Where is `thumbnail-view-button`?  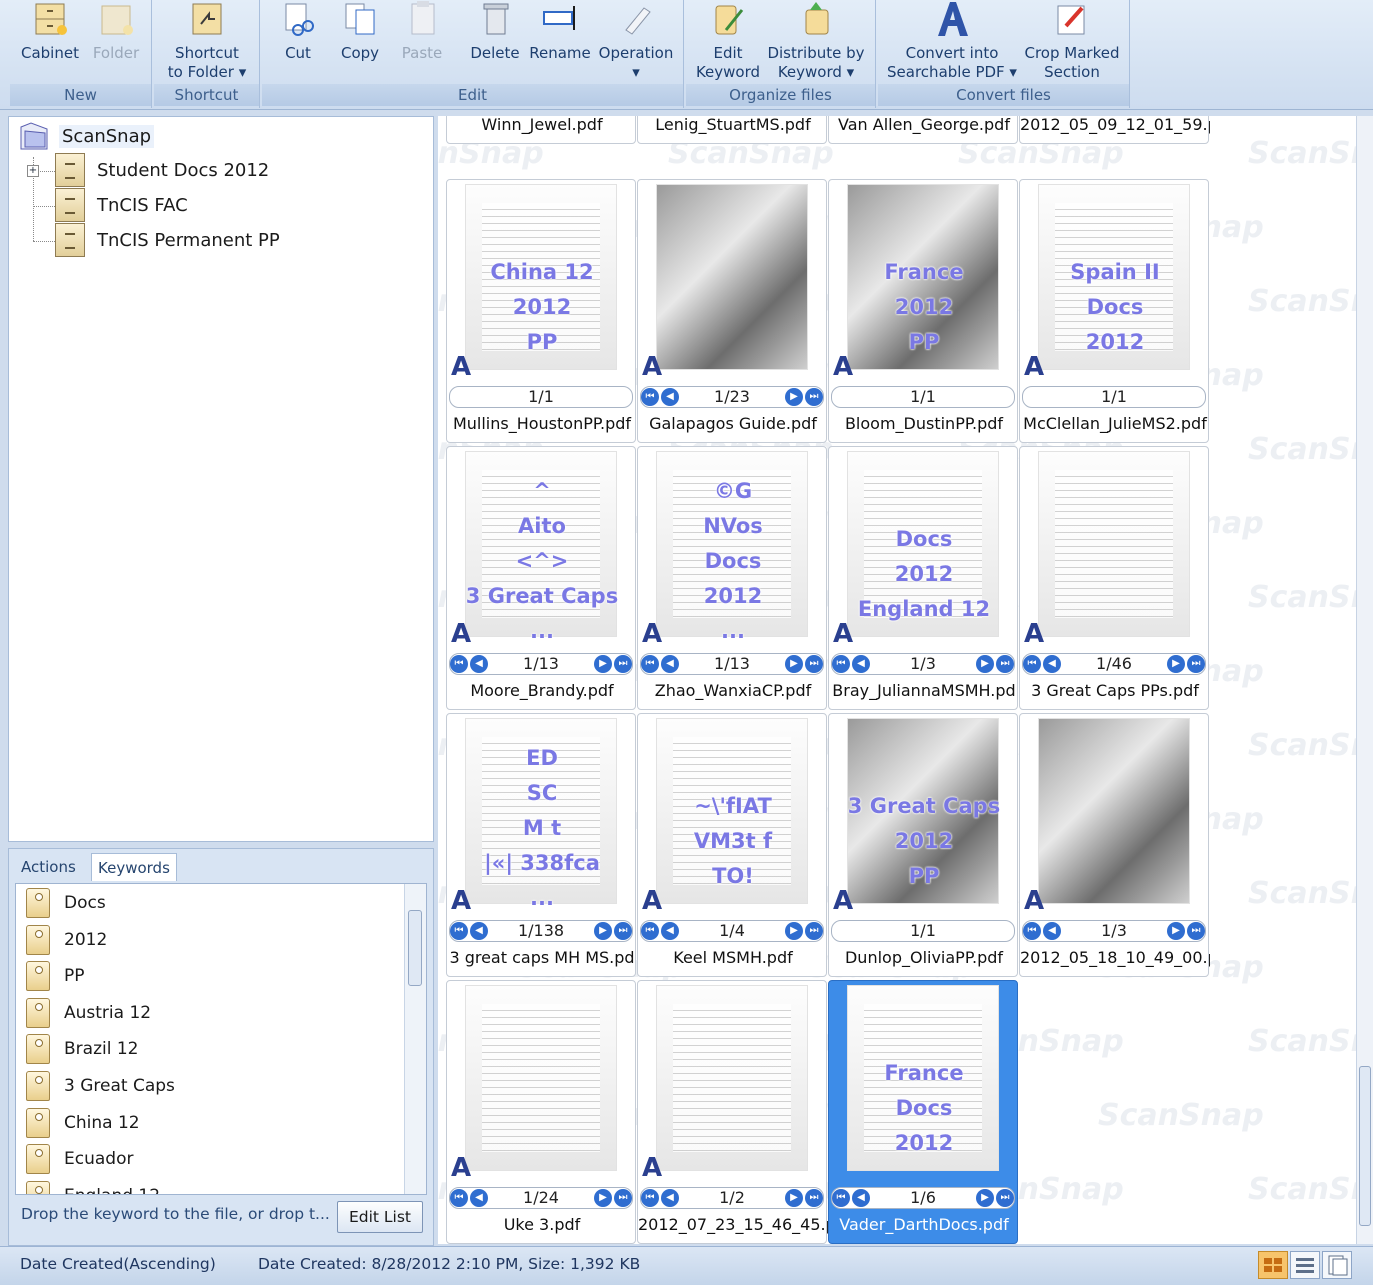
thumbnail-view-button is located at coordinates (1273, 1265).